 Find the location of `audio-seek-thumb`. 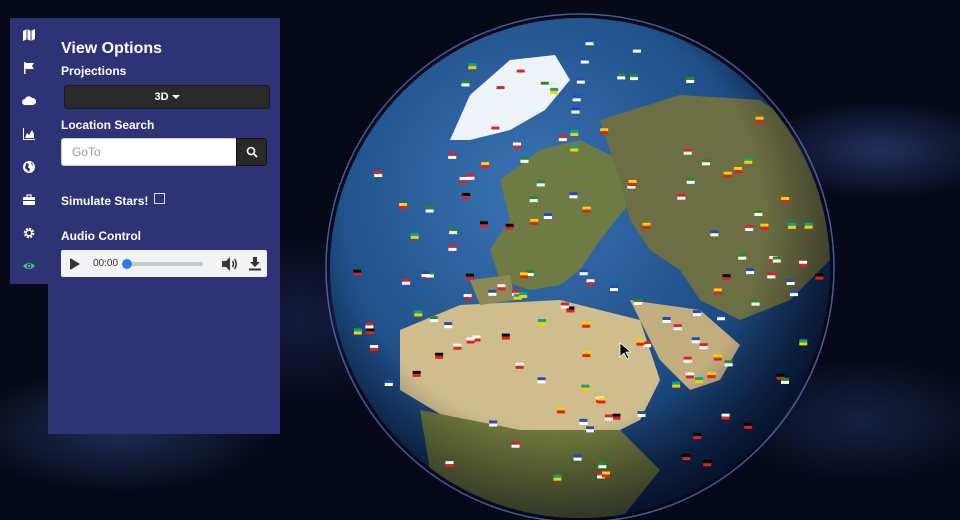

audio-seek-thumb is located at coordinates (127, 263).